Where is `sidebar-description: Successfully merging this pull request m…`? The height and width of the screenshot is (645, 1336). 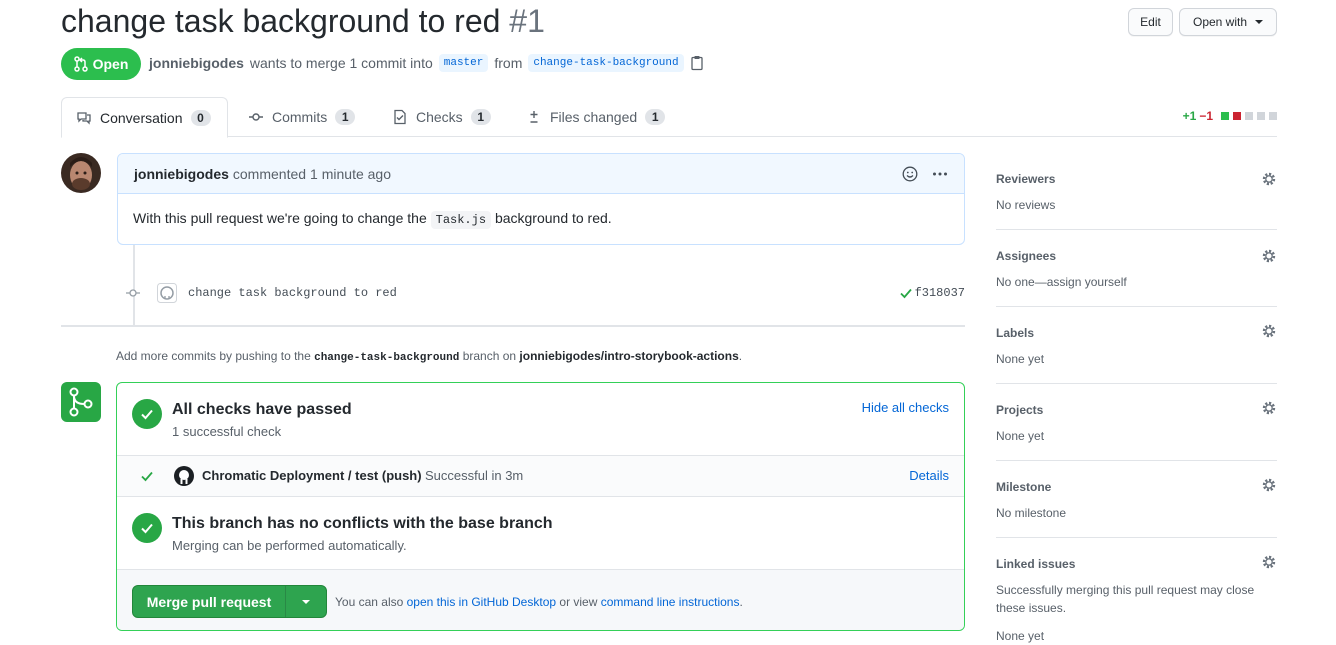
sidebar-description: Successfully merging this pull request m… is located at coordinates (1125, 599).